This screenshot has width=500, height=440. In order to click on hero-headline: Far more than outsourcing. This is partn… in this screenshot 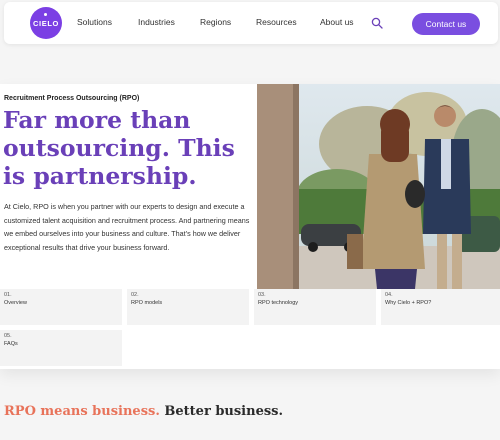, I will do `click(119, 148)`.